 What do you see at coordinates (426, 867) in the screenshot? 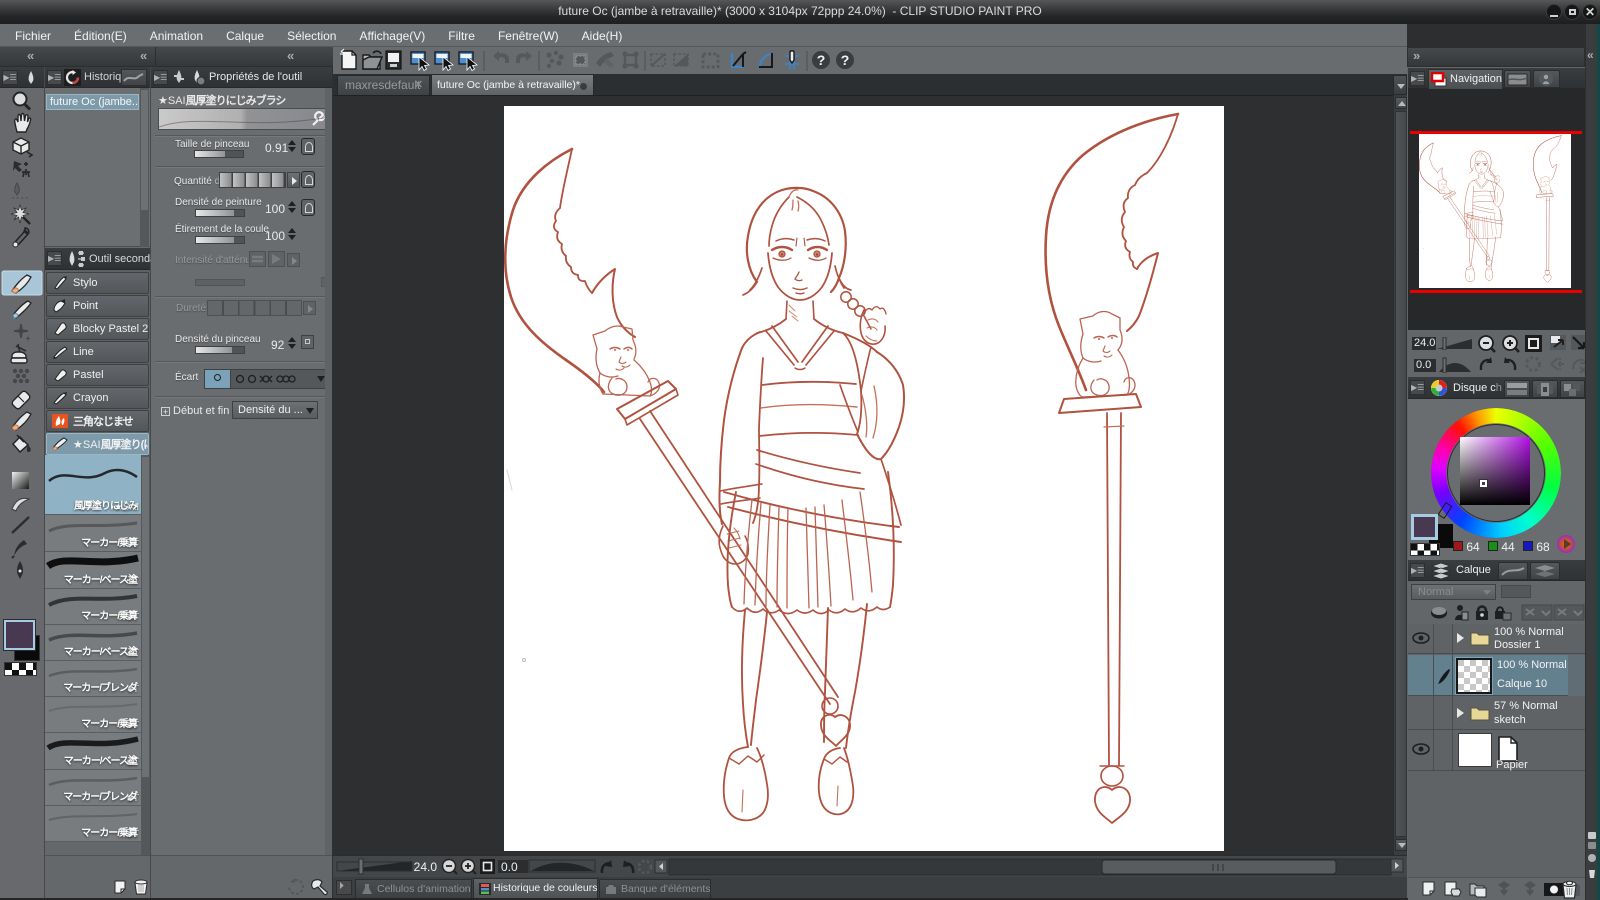
I see `svg-text: 24.0` at bounding box center [426, 867].